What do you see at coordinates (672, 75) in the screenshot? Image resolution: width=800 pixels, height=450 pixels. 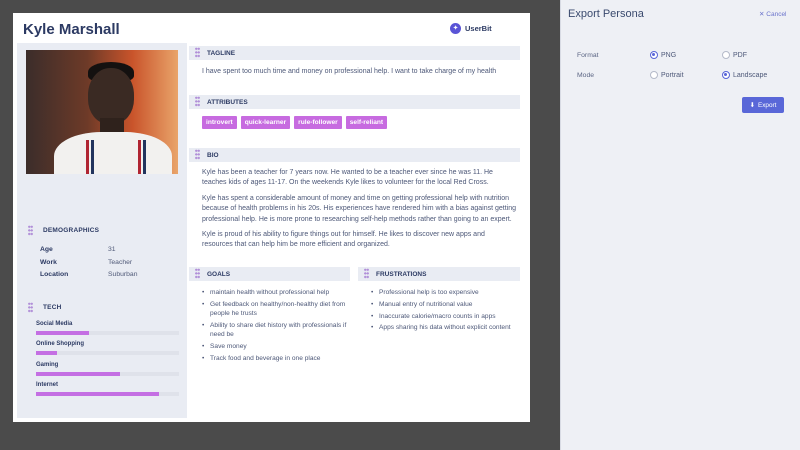 I see `mode-option-label: Portrait` at bounding box center [672, 75].